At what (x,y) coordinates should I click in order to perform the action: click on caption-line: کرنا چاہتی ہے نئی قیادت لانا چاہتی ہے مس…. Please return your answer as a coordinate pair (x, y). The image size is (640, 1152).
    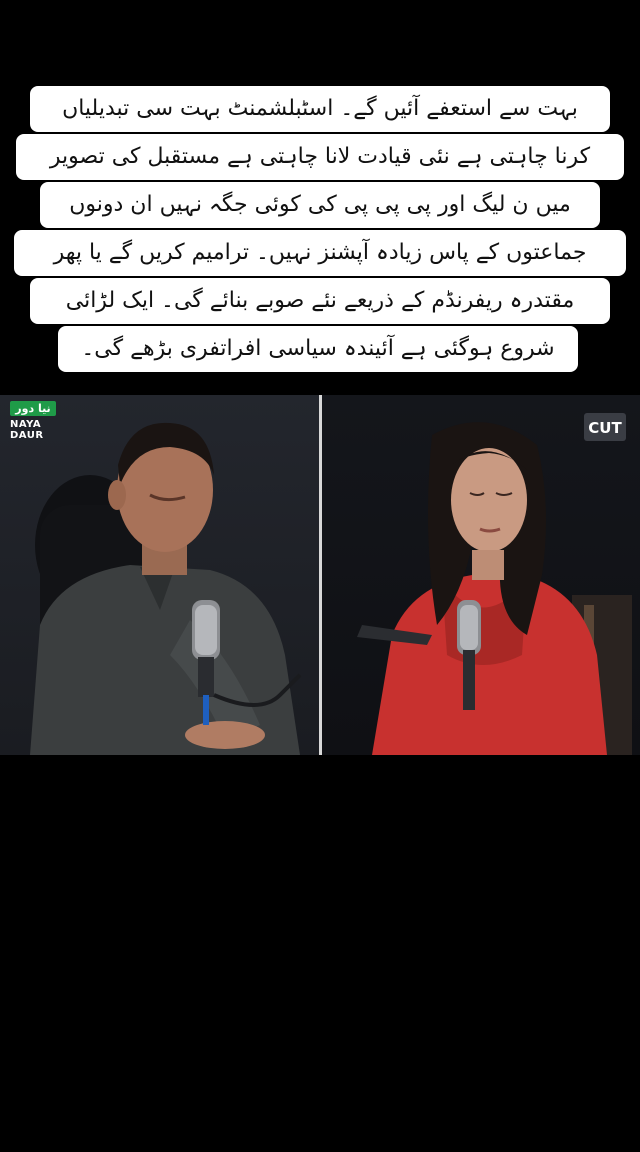
    Looking at the image, I should click on (320, 157).